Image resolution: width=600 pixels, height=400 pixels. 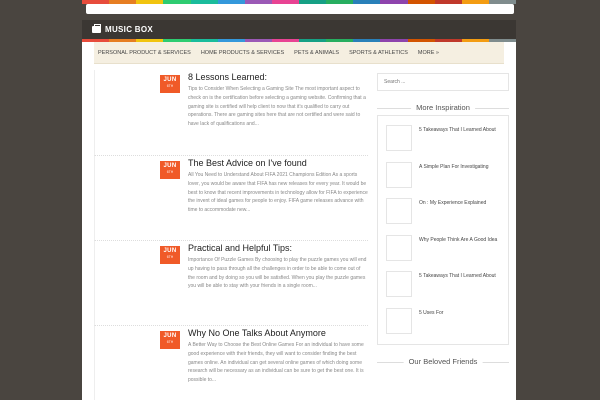 What do you see at coordinates (452, 203) in the screenshot?
I see `recent-post-link: On : My Experience Explained` at bounding box center [452, 203].